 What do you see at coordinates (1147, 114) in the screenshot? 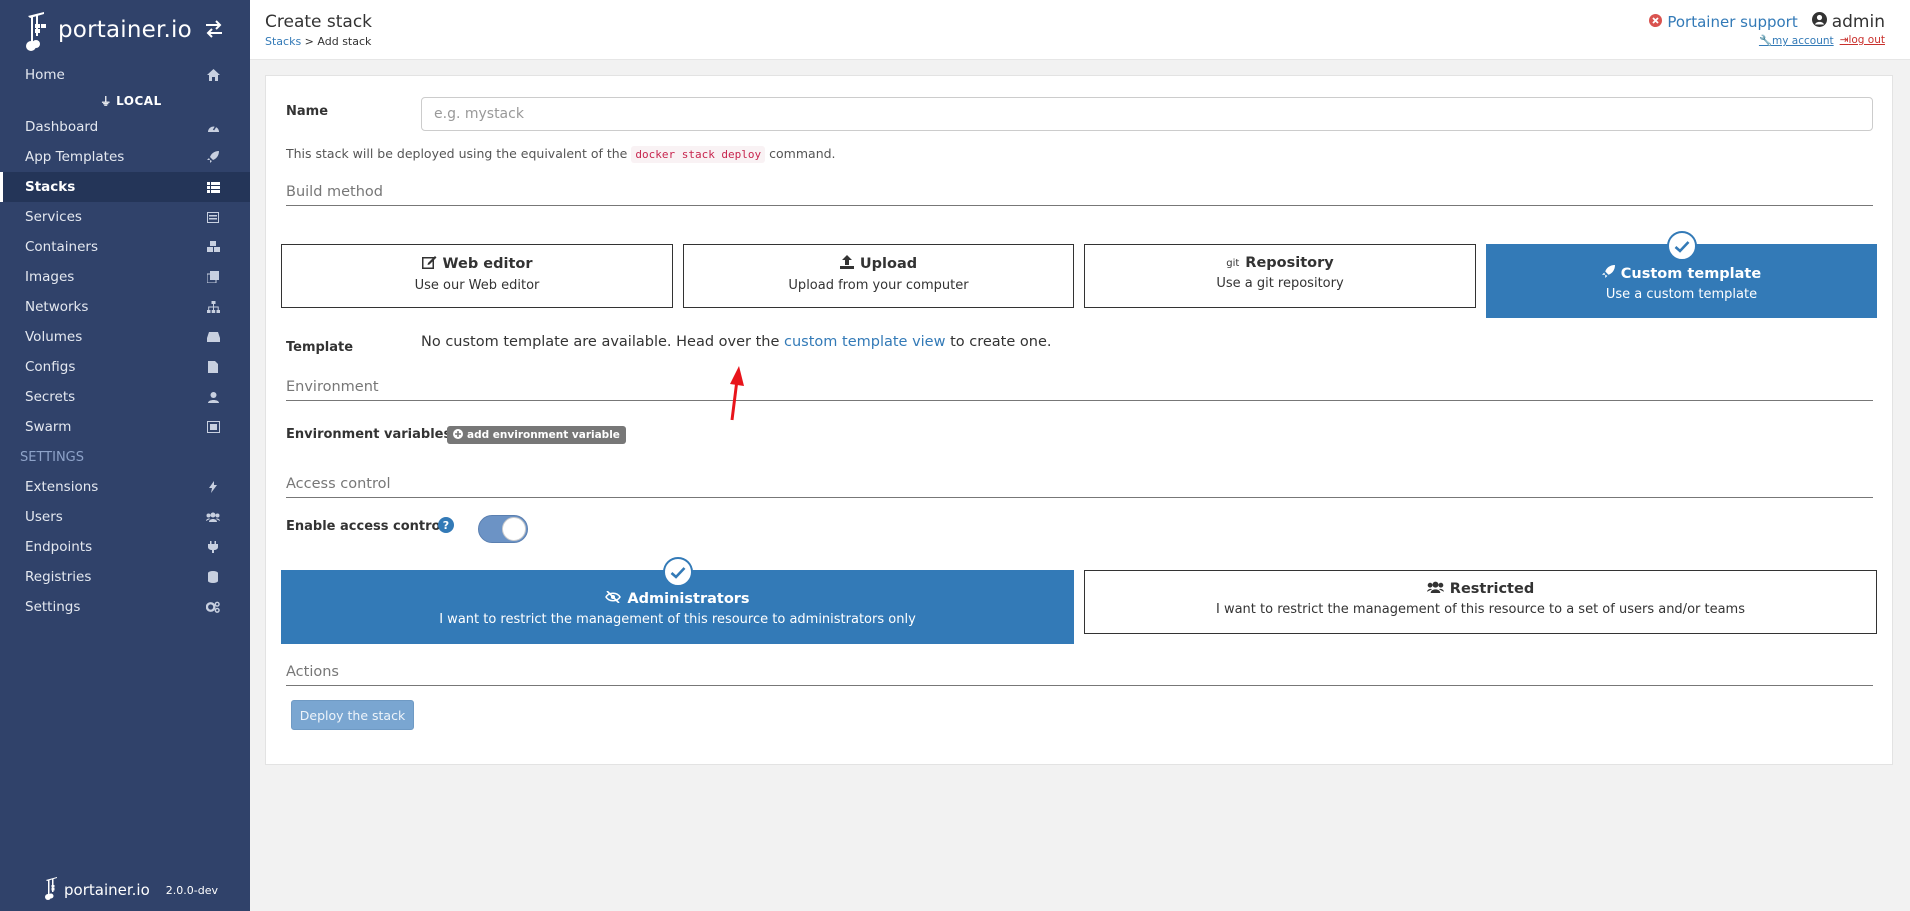
I see `stack-name-input` at bounding box center [1147, 114].